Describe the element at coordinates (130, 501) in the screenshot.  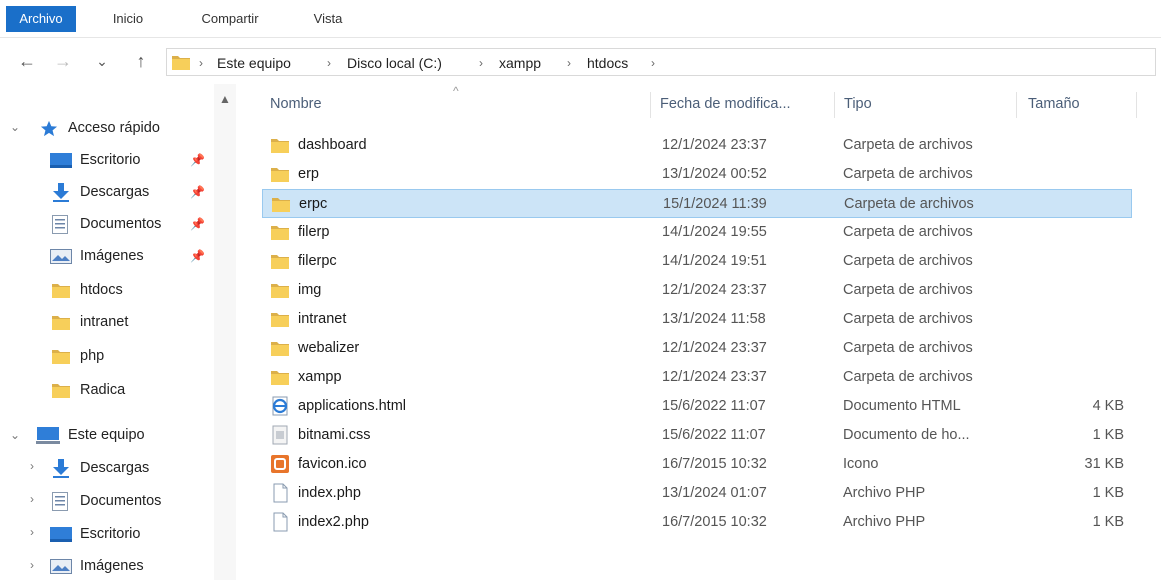
I see `sidebar-item-pc-documentos: Documentos` at that location.